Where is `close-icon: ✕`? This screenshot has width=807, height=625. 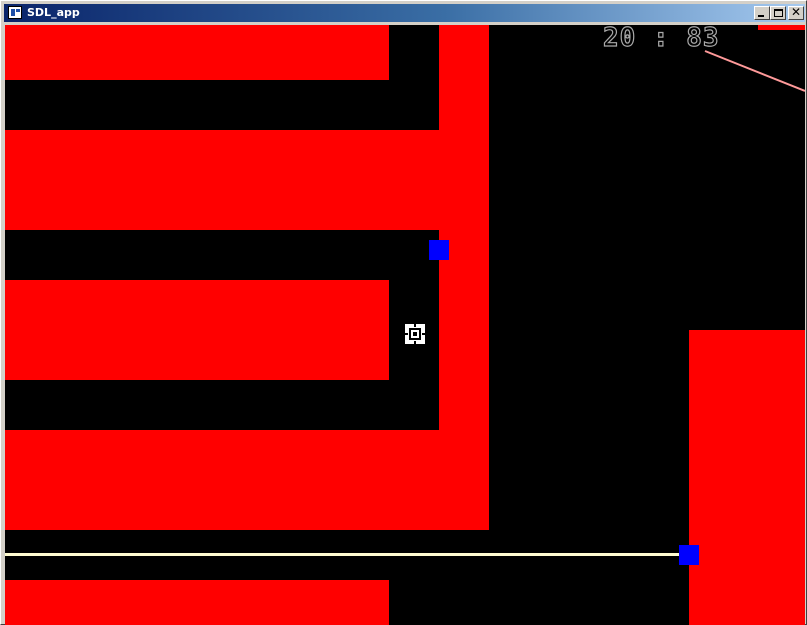 close-icon: ✕ is located at coordinates (796, 12).